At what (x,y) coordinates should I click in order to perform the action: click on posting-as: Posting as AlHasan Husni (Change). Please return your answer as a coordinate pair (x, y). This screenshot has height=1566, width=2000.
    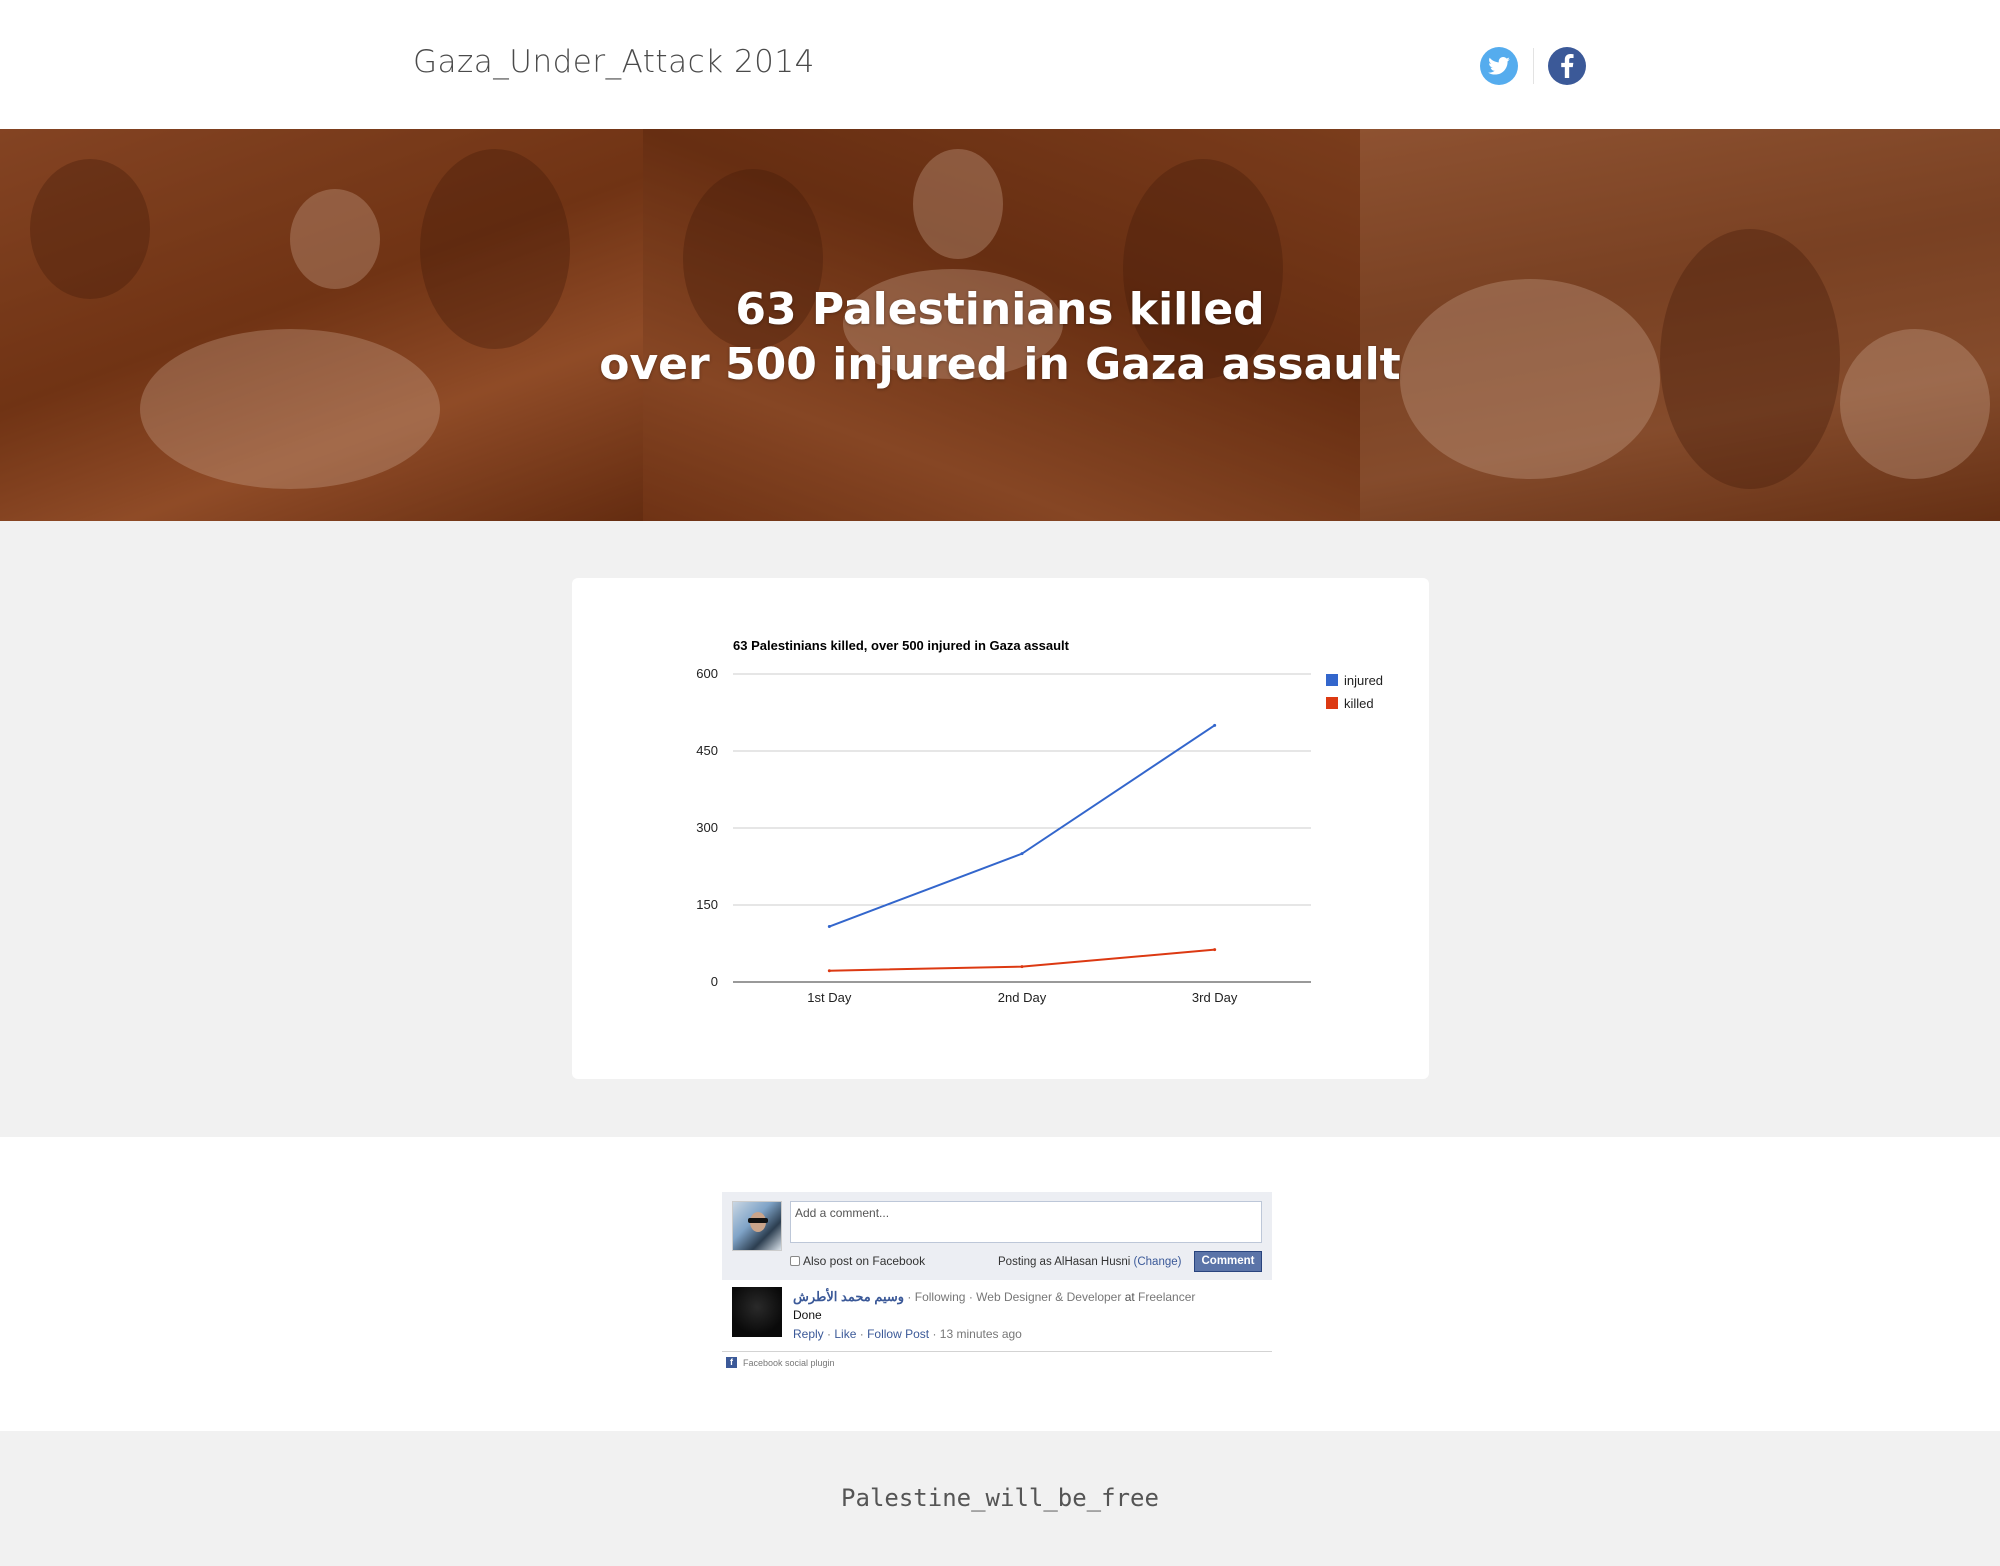
    Looking at the image, I should click on (1089, 1262).